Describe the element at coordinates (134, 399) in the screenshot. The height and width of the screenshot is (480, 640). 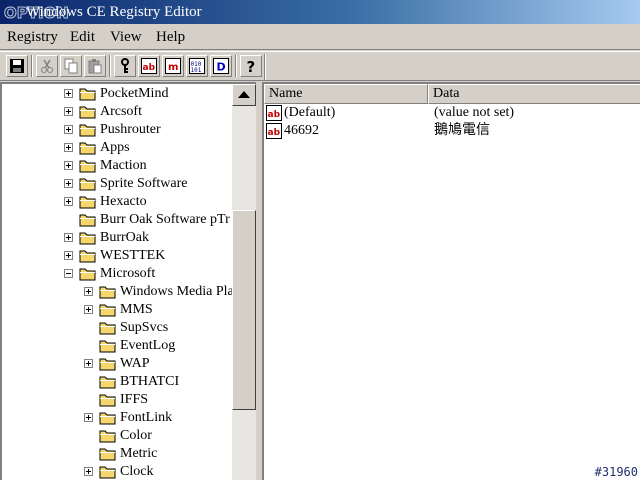
I see `tree-item-label: IFFS` at that location.